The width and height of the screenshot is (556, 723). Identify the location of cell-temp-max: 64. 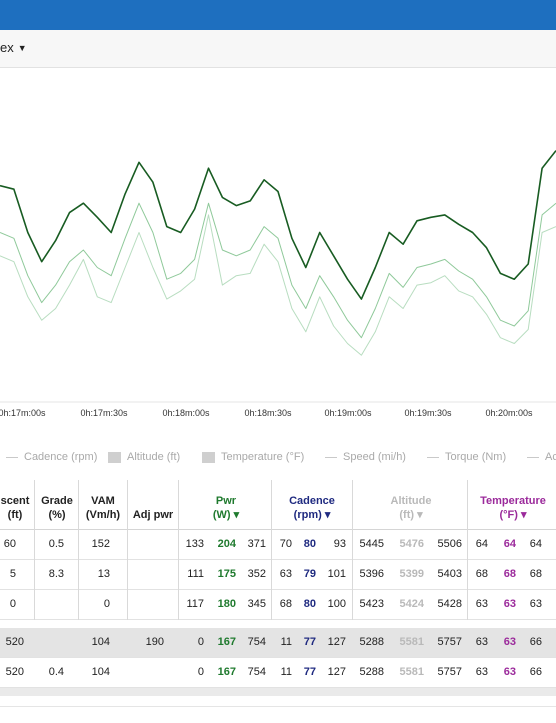
(535, 544).